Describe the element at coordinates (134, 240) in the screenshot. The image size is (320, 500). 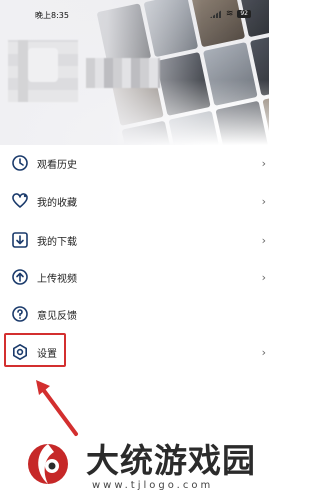
I see `menu-item-downloads: 我的下载 ›` at that location.